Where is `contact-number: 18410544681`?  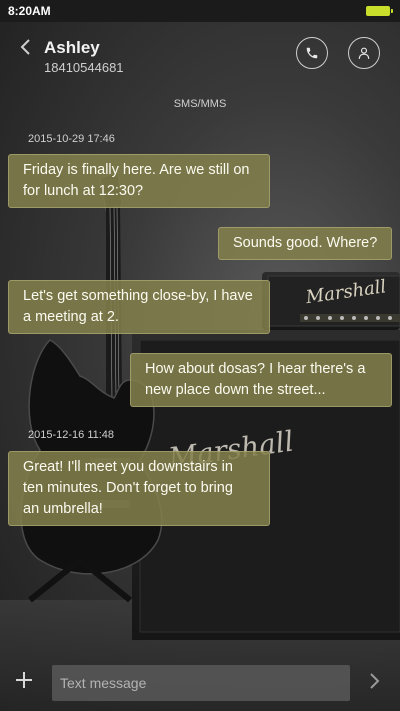
contact-number: 18410544681 is located at coordinates (84, 67).